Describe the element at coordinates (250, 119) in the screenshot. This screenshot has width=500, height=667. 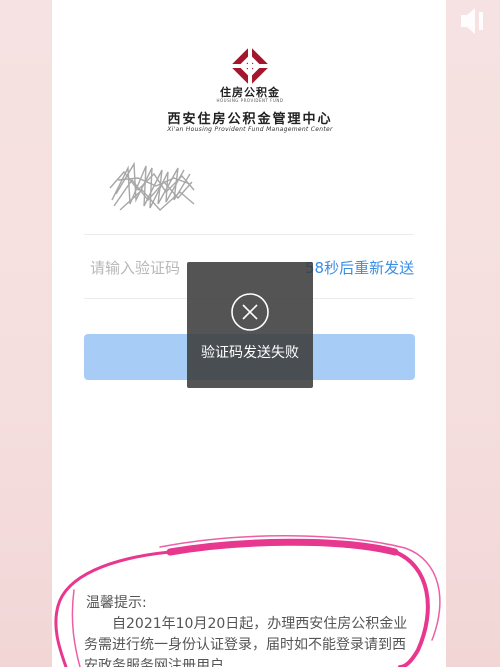
I see `organization-name: 西安住房公积金管理中心` at that location.